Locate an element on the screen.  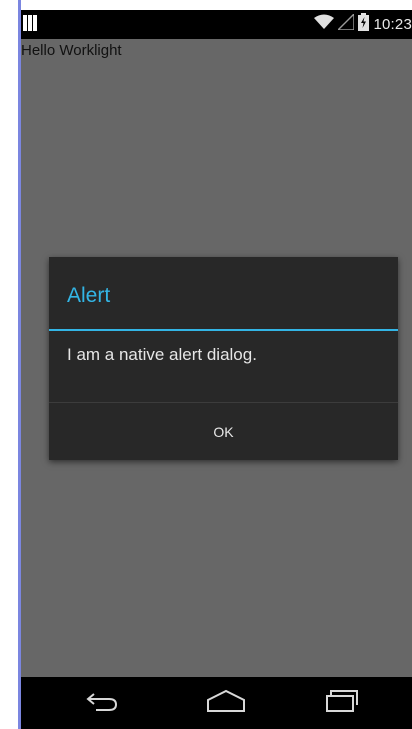
home-icon is located at coordinates (226, 703).